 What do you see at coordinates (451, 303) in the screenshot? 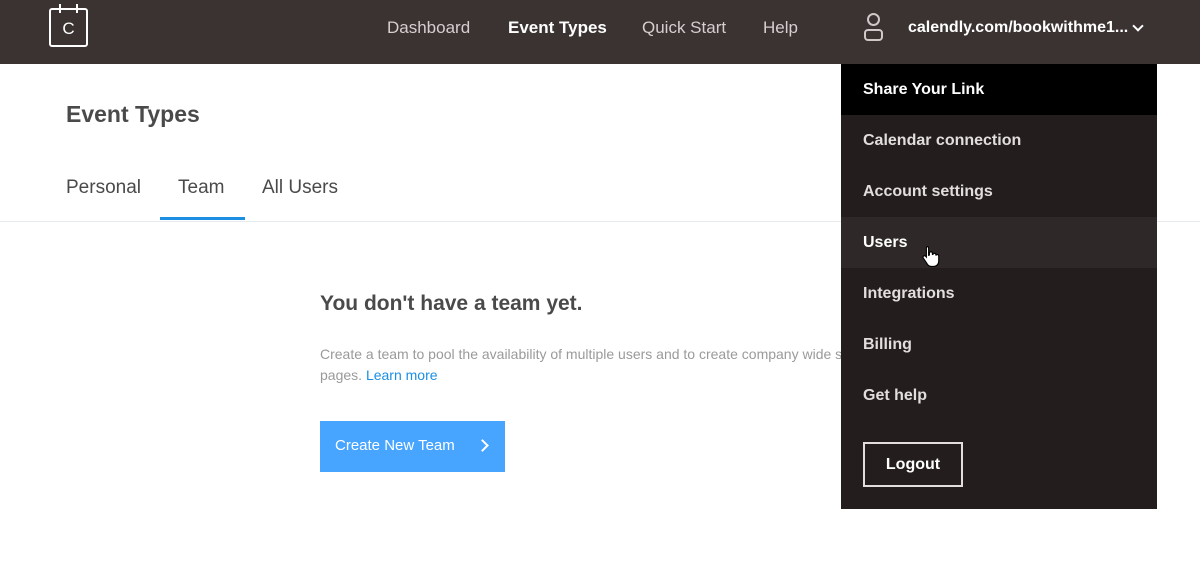
I see `empty-state-title: You don't have a team yet.` at bounding box center [451, 303].